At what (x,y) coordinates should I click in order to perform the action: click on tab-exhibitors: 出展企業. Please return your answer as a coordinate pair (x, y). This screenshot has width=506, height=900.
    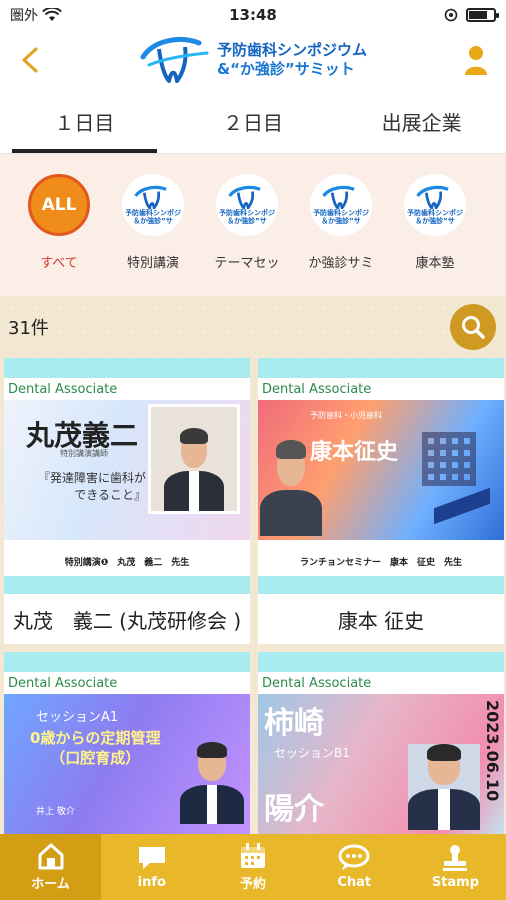
    Looking at the image, I should click on (421, 121).